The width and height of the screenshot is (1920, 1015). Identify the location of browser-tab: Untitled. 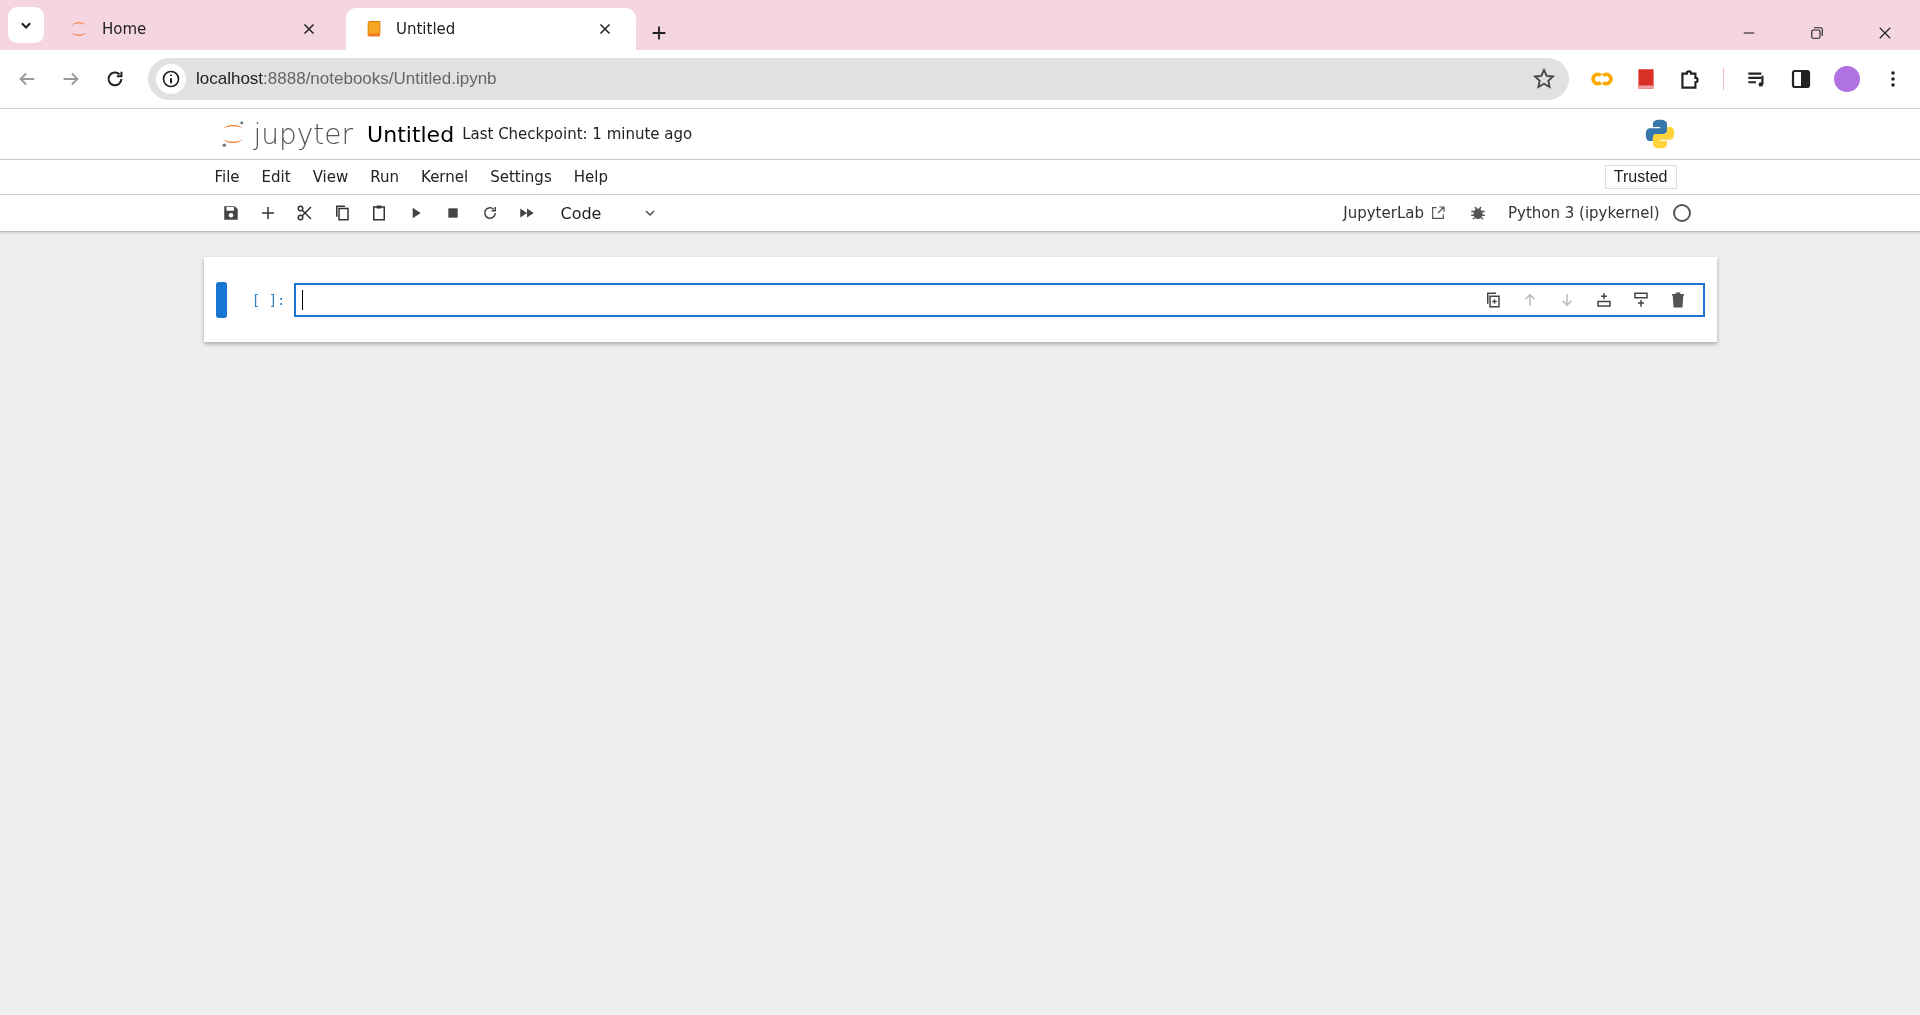
(491, 29).